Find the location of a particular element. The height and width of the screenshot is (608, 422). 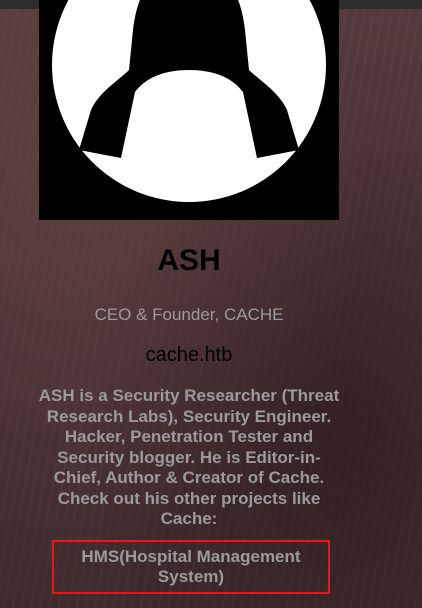

profile-role: CEO & Founder, CACHE is located at coordinates (189, 314).